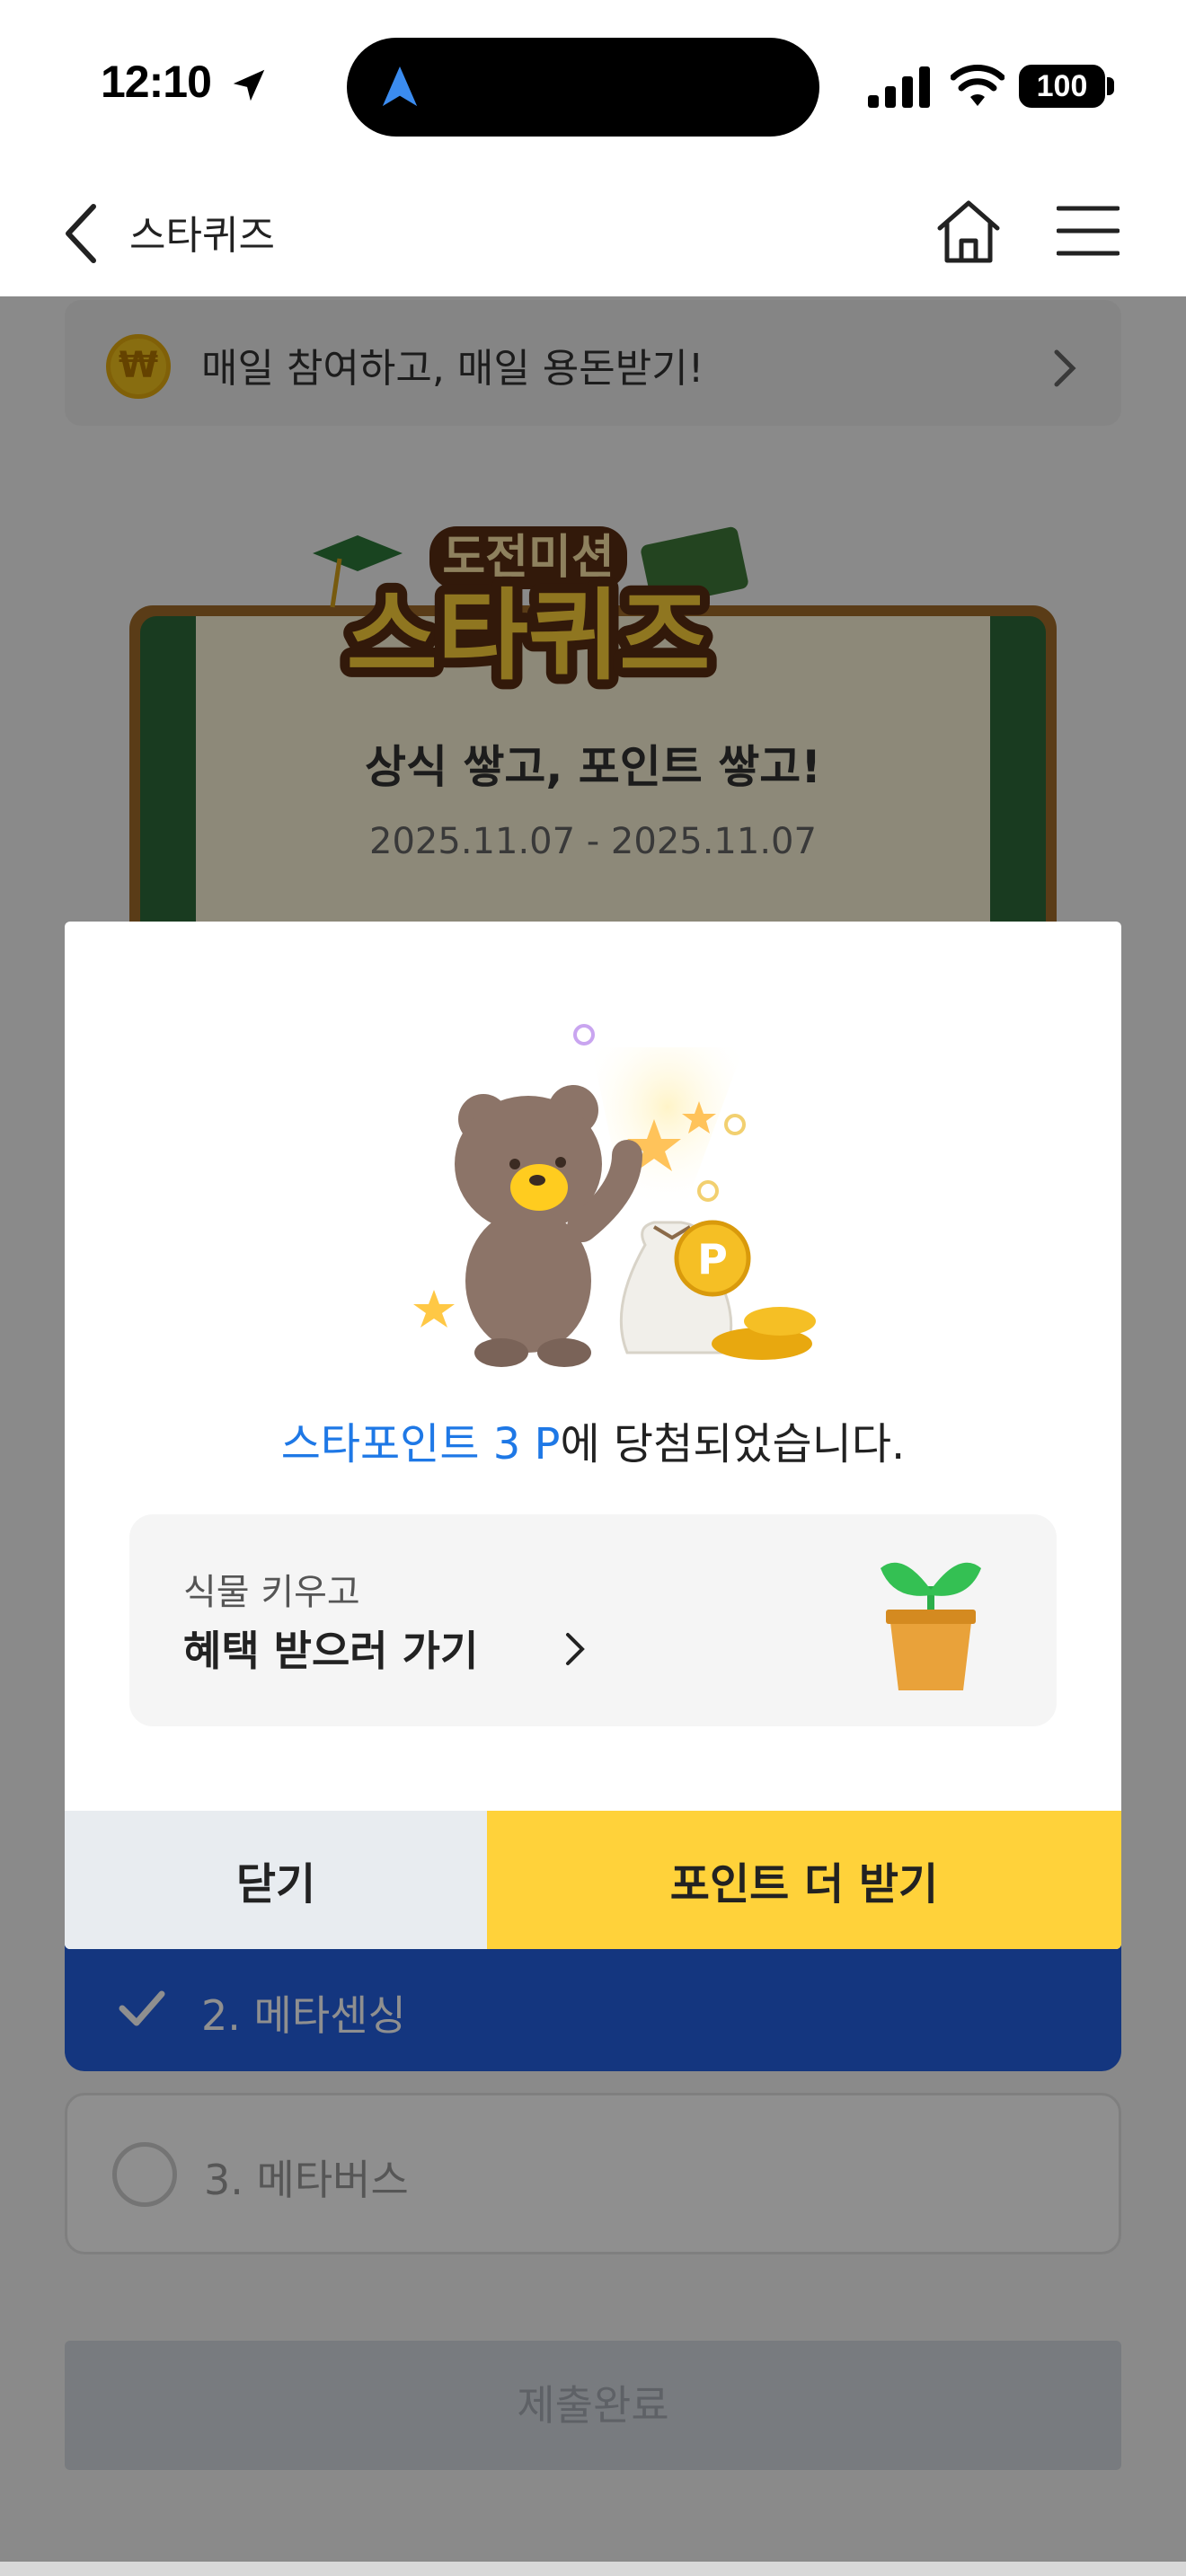 Image resolution: width=1186 pixels, height=2576 pixels. Describe the element at coordinates (968, 232) in the screenshot. I see `home-icon` at that location.